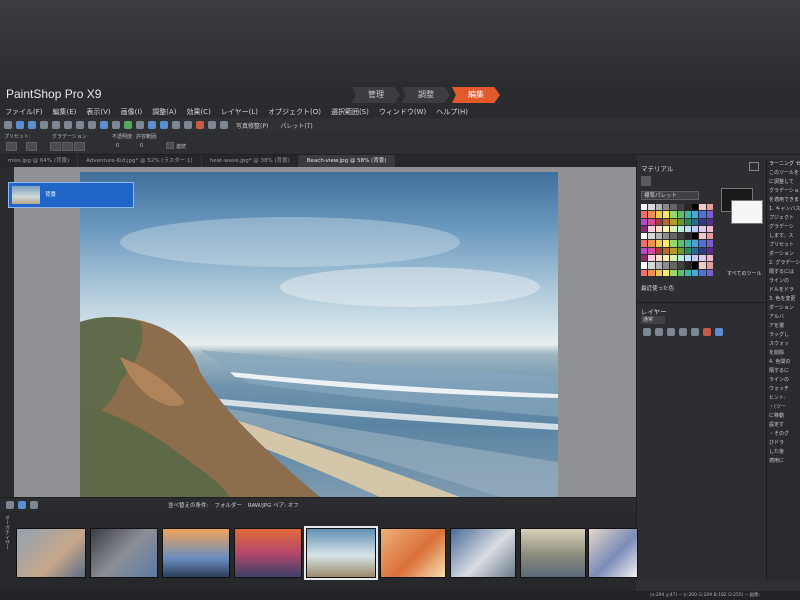 Image resolution: width=800 pixels, height=600 pixels. What do you see at coordinates (164, 112) in the screenshot?
I see `menu-adjust: 調整(A)` at bounding box center [164, 112].